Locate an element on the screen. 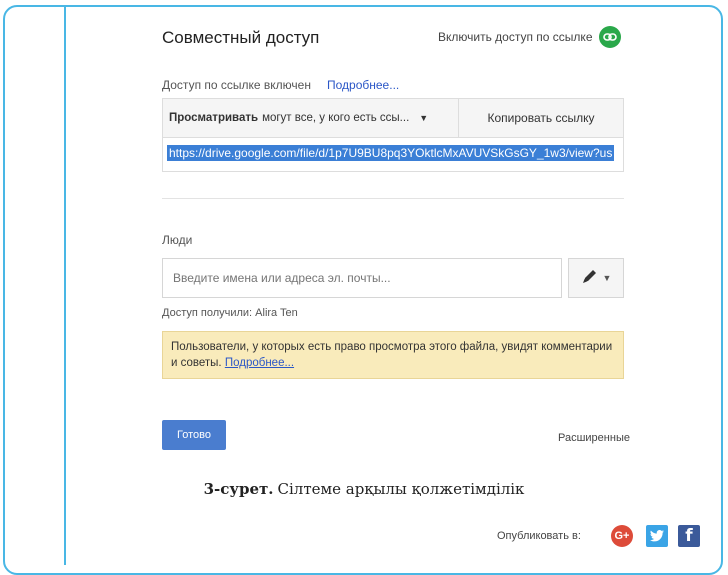 This screenshot has width=728, height=575. dialog-title: Совместный доступ is located at coordinates (241, 37).